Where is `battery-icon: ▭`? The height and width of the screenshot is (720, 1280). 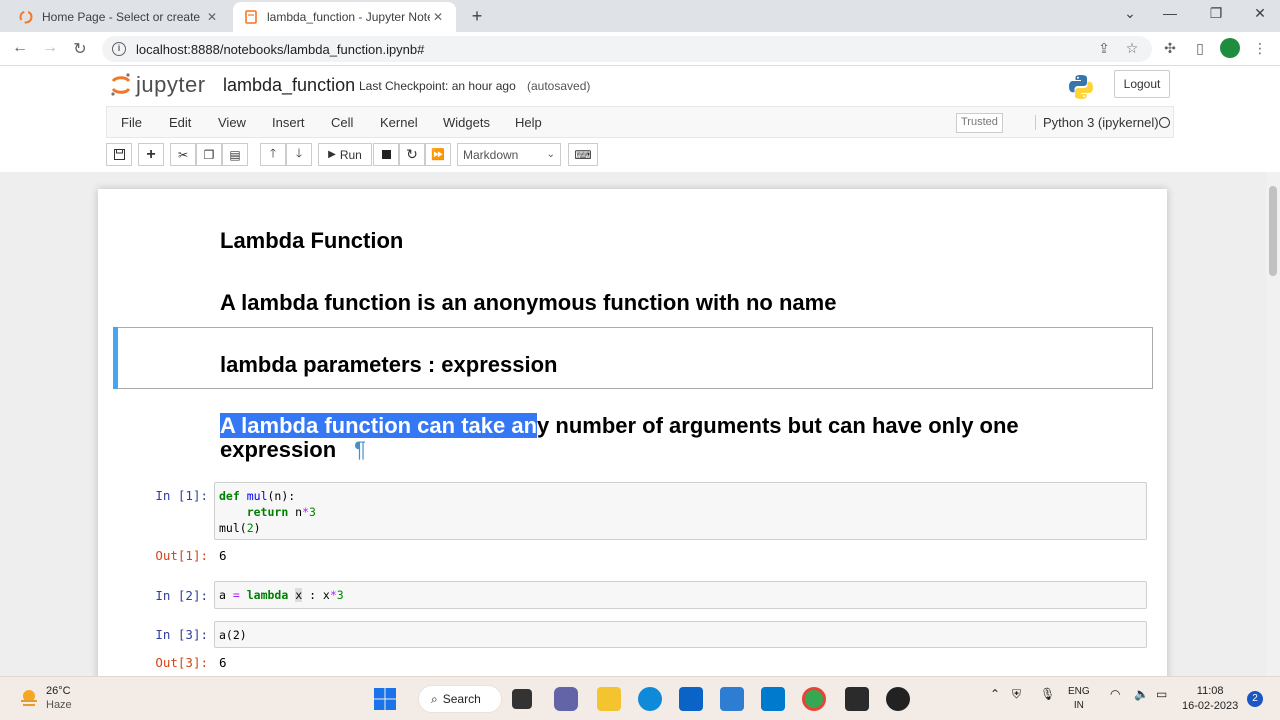 battery-icon: ▭ is located at coordinates (1161, 694).